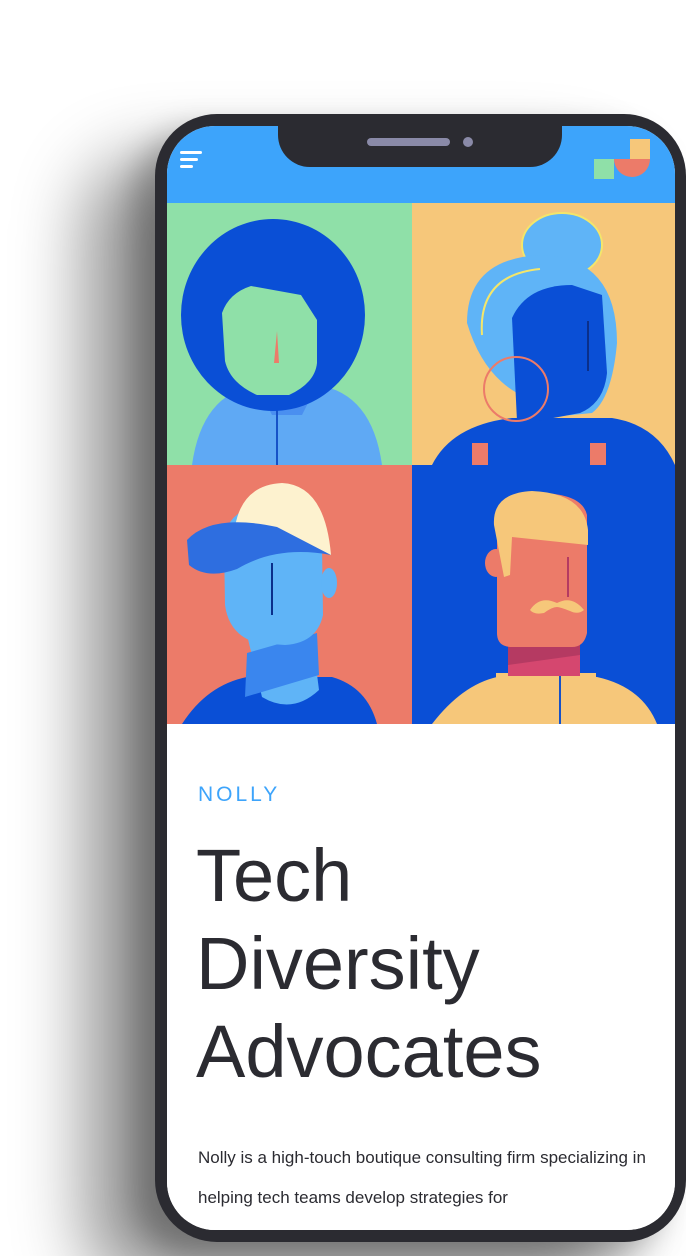  I want to click on brand-label: NOLLY, so click(239, 794).